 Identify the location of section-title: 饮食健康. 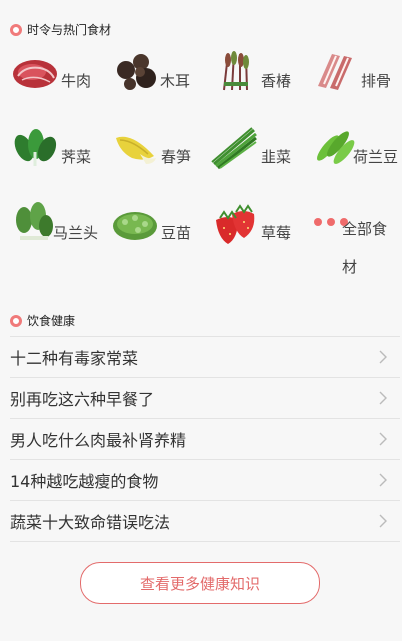
(51, 321).